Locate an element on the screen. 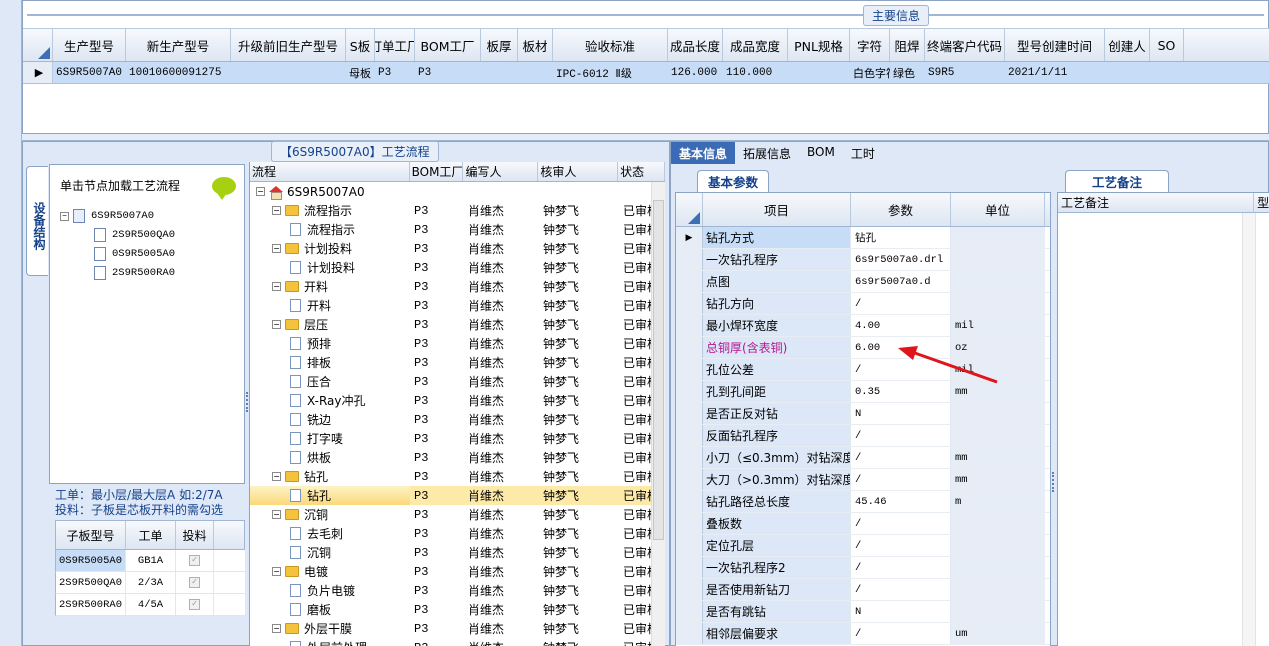 This screenshot has height=646, width=1269. flow-row: − 外层干膜 P3 肖维杰 钟梦飞 已审核 is located at coordinates (457, 628).